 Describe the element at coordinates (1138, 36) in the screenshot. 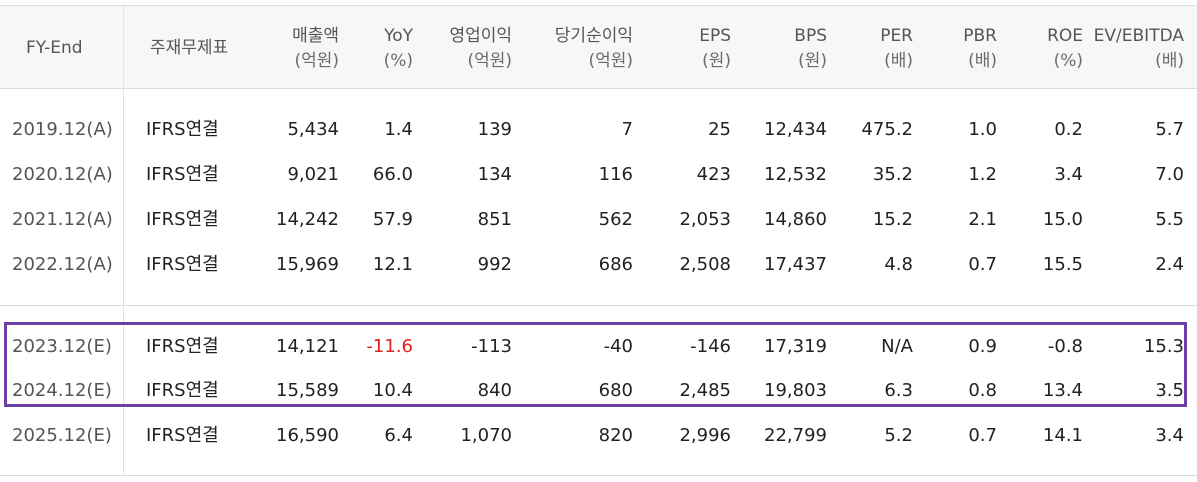

I see `header-ev-ebitda-label: EV/EBITDA` at that location.